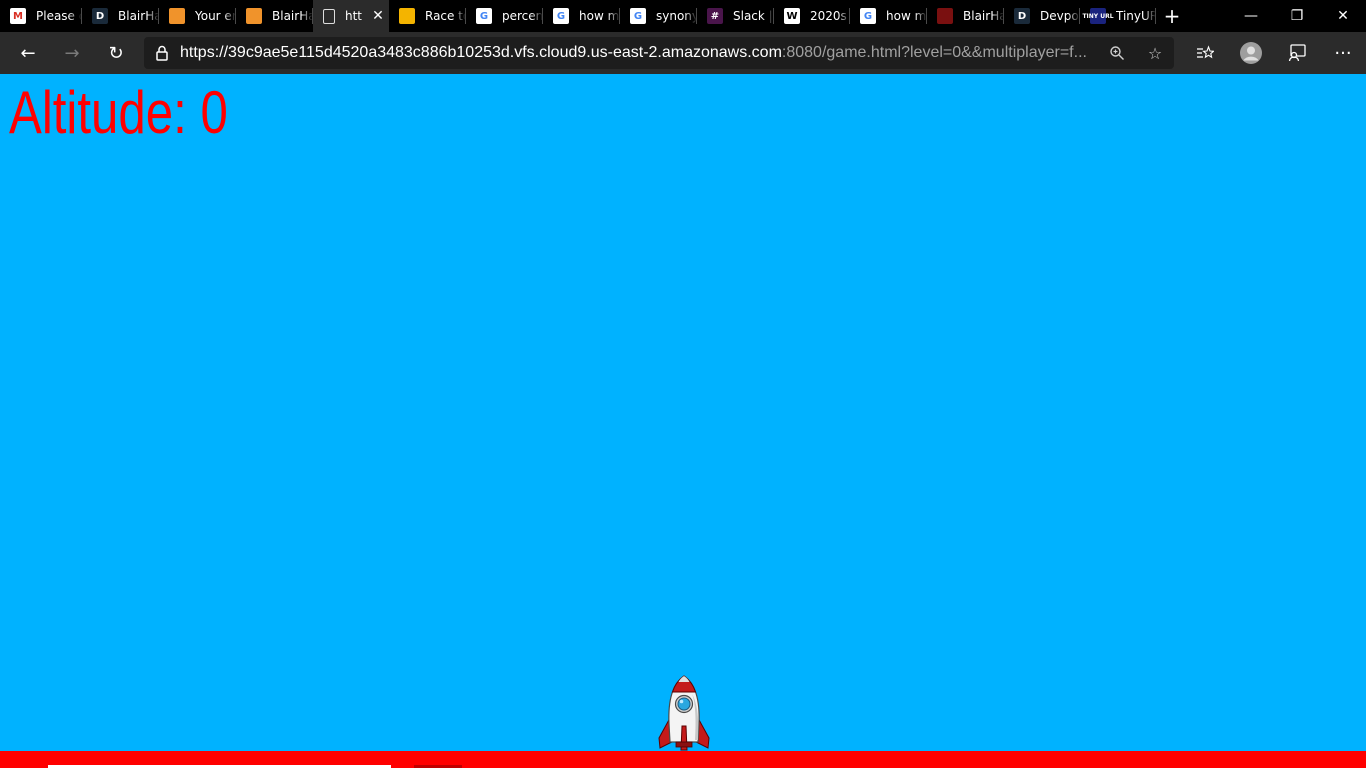 This screenshot has width=1366, height=768. I want to click on tab-wikipedia: W 2020s i, so click(812, 16).